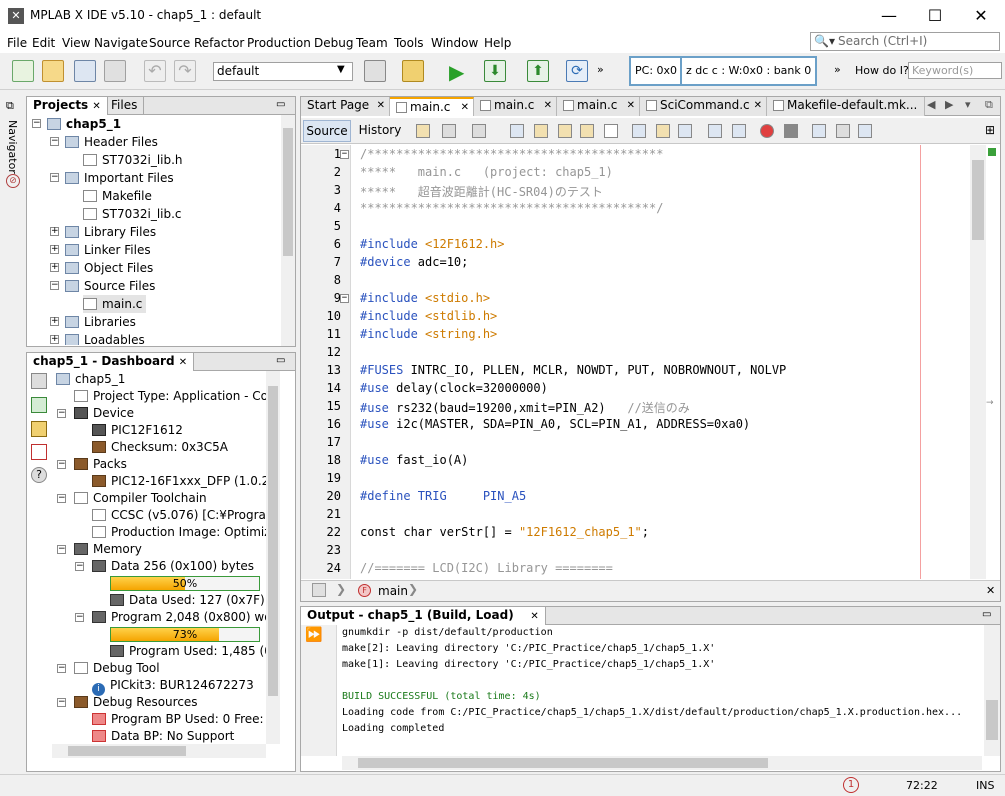 The width and height of the screenshot is (1005, 796). What do you see at coordinates (372, 43) in the screenshot?
I see `menu-team: Team` at bounding box center [372, 43].